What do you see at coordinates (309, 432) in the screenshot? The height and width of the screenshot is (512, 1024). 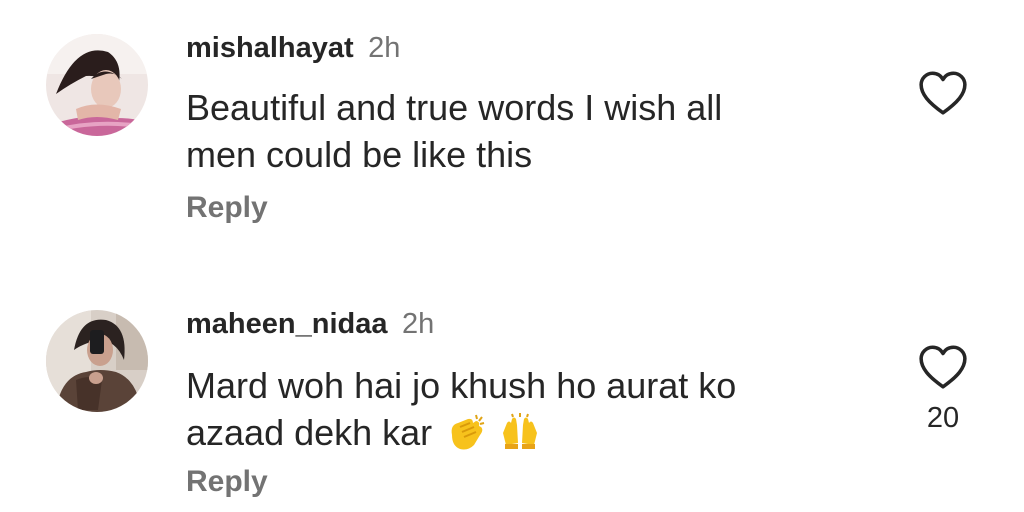 I see `comment-text-line: azaad dekh kar` at bounding box center [309, 432].